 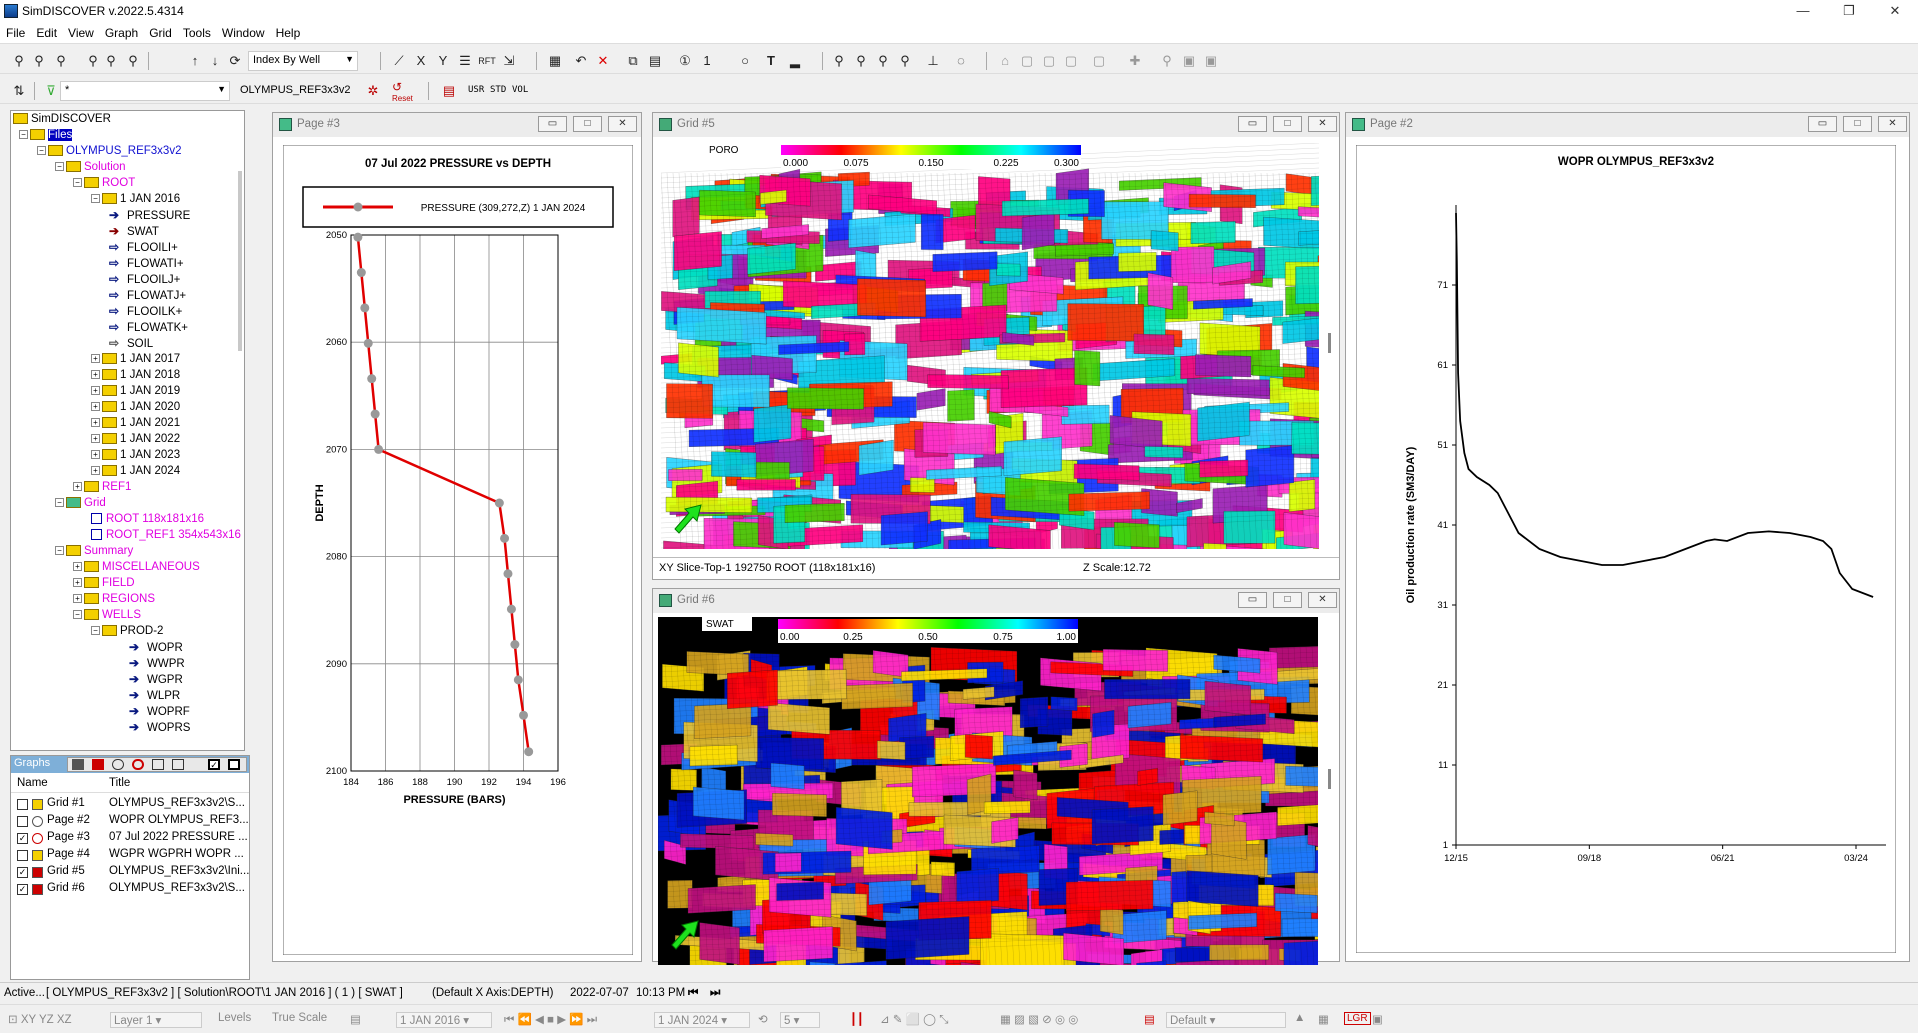 I want to click on bar-chart-icon: ▂, so click(x=795, y=61).